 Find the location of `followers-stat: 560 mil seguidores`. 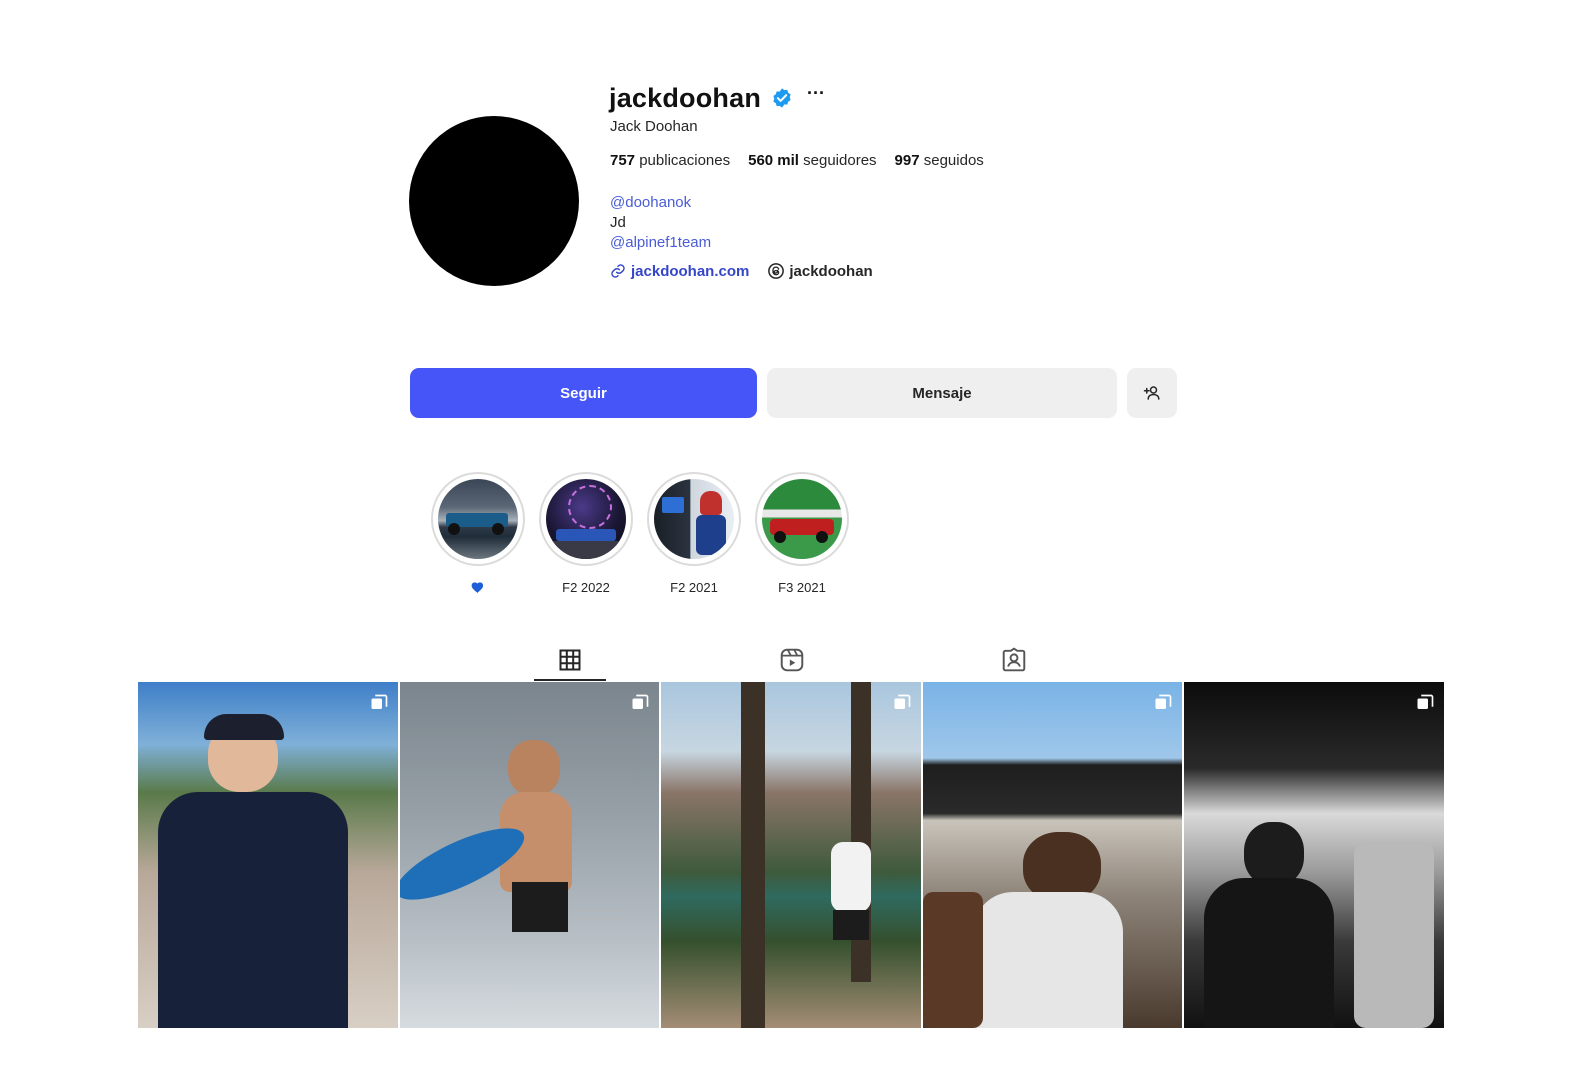

followers-stat: 560 mil seguidores is located at coordinates (812, 160).